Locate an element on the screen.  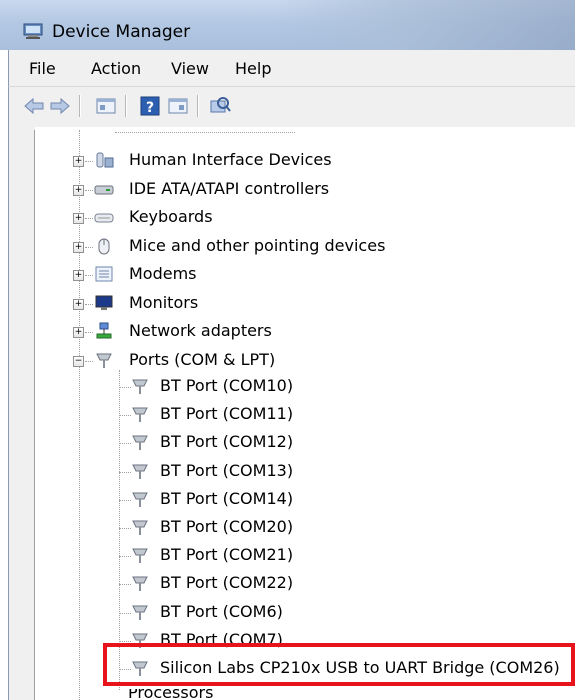
tree-device-label: BT Port (COM21) is located at coordinates (227, 554).